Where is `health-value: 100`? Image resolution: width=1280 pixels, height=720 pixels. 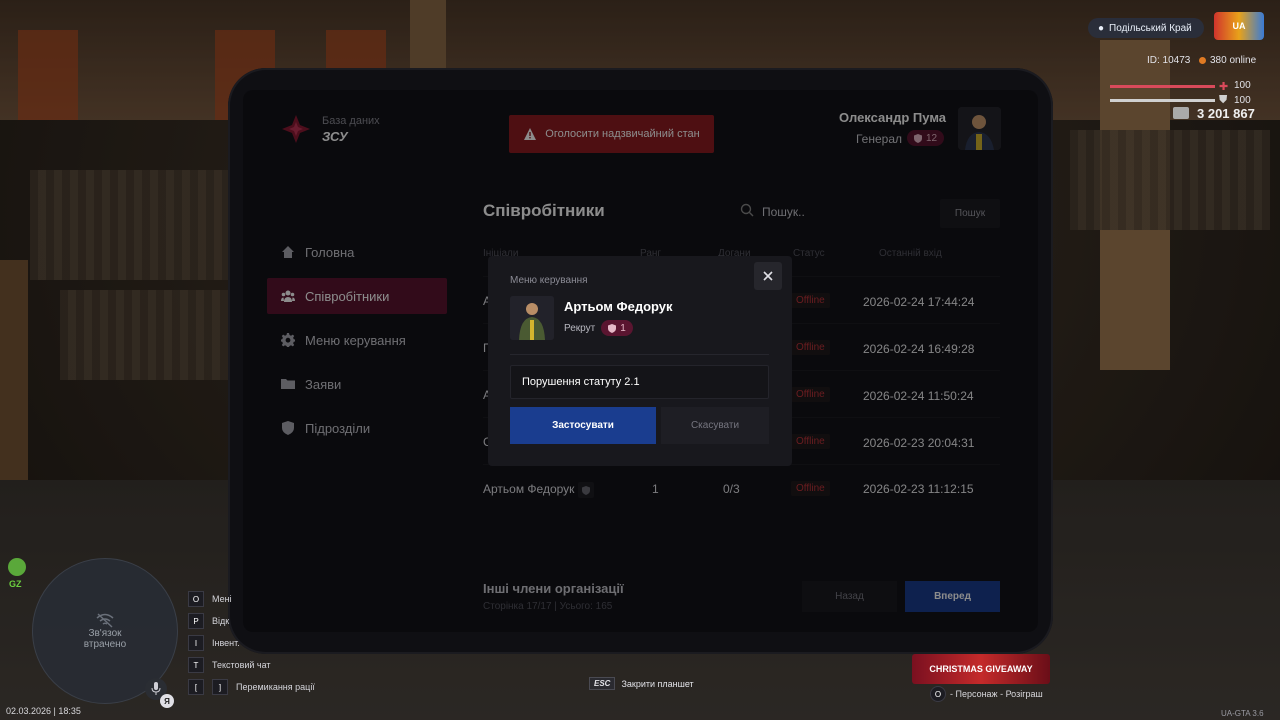
health-value: 100 is located at coordinates (1242, 85).